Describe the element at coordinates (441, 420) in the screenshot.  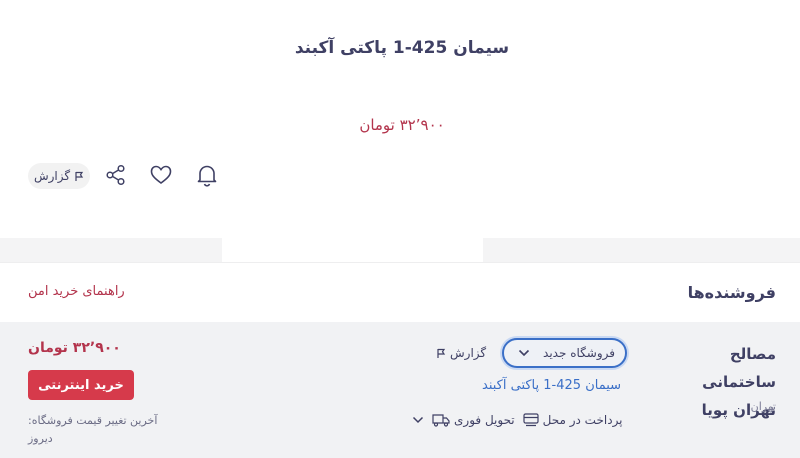
I see `delivery-truck-icon` at that location.